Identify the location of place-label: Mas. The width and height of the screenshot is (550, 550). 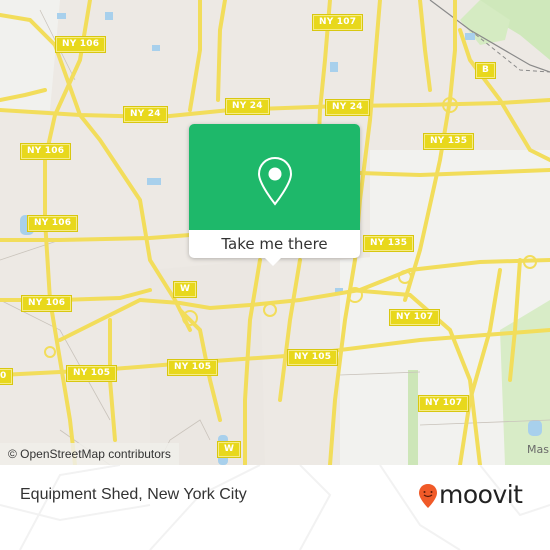
(538, 449).